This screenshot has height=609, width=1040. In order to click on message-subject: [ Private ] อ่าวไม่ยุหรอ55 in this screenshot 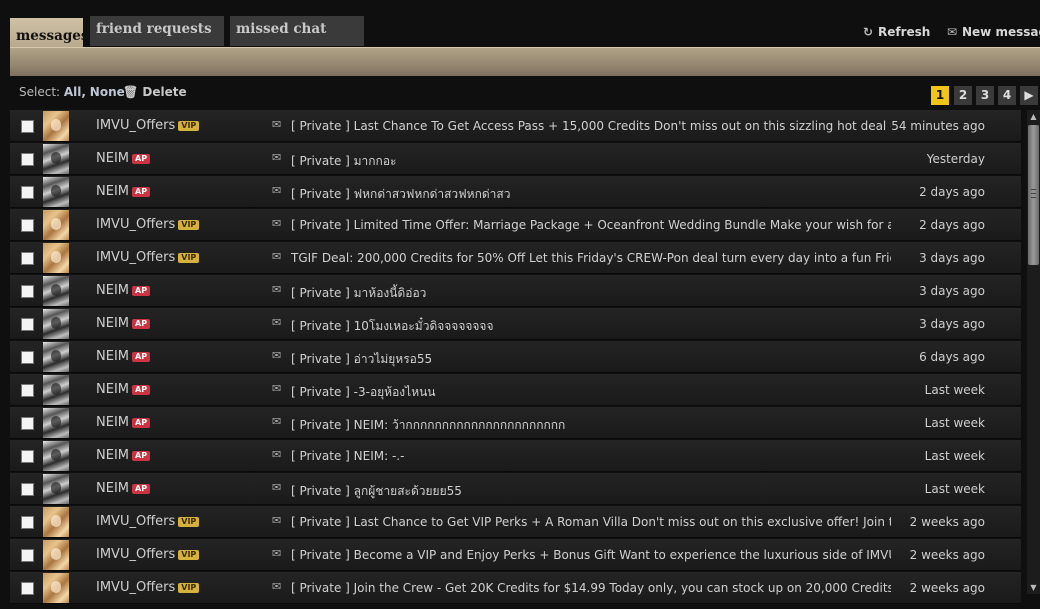, I will do `click(591, 359)`.